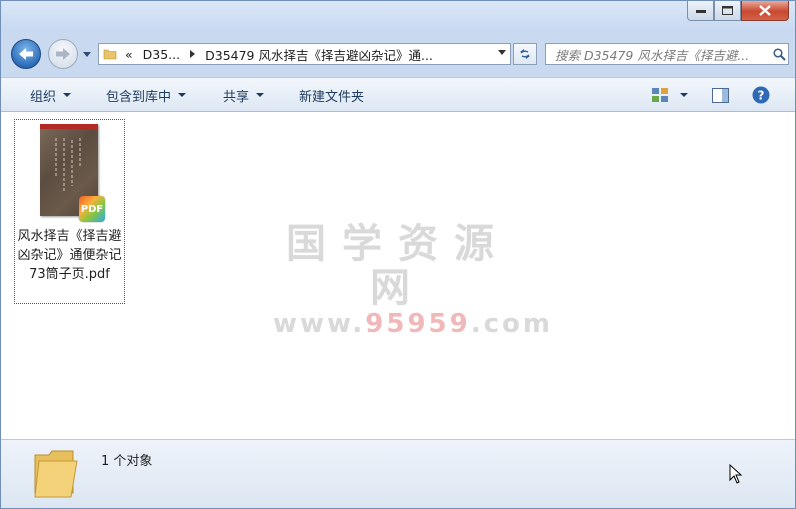  What do you see at coordinates (736, 474) in the screenshot?
I see `cursor-icon` at bounding box center [736, 474].